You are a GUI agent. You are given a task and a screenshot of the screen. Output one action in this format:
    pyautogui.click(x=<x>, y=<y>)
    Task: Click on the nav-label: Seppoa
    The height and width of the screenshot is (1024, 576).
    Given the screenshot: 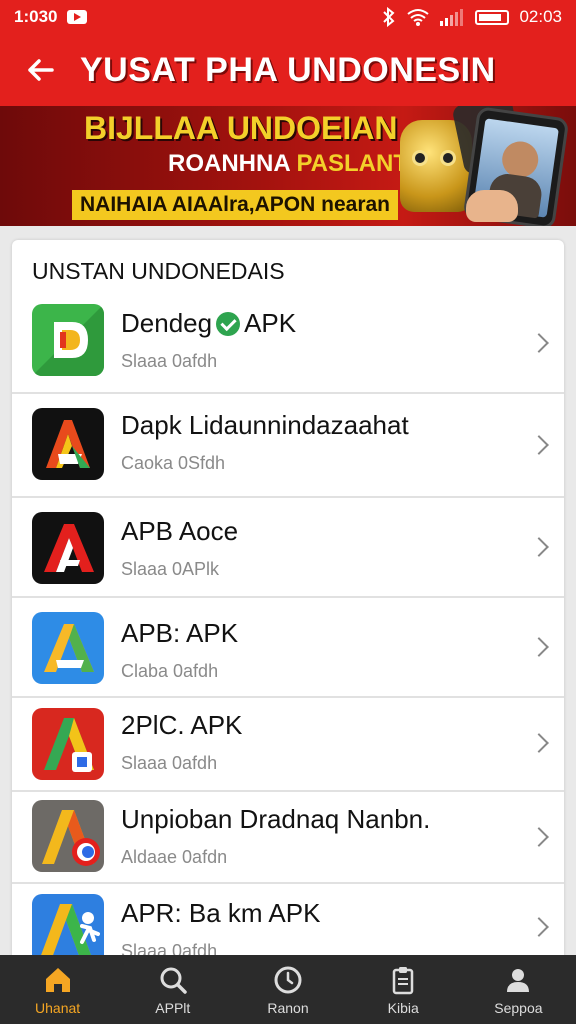 What is the action you would take?
    pyautogui.click(x=518, y=1007)
    